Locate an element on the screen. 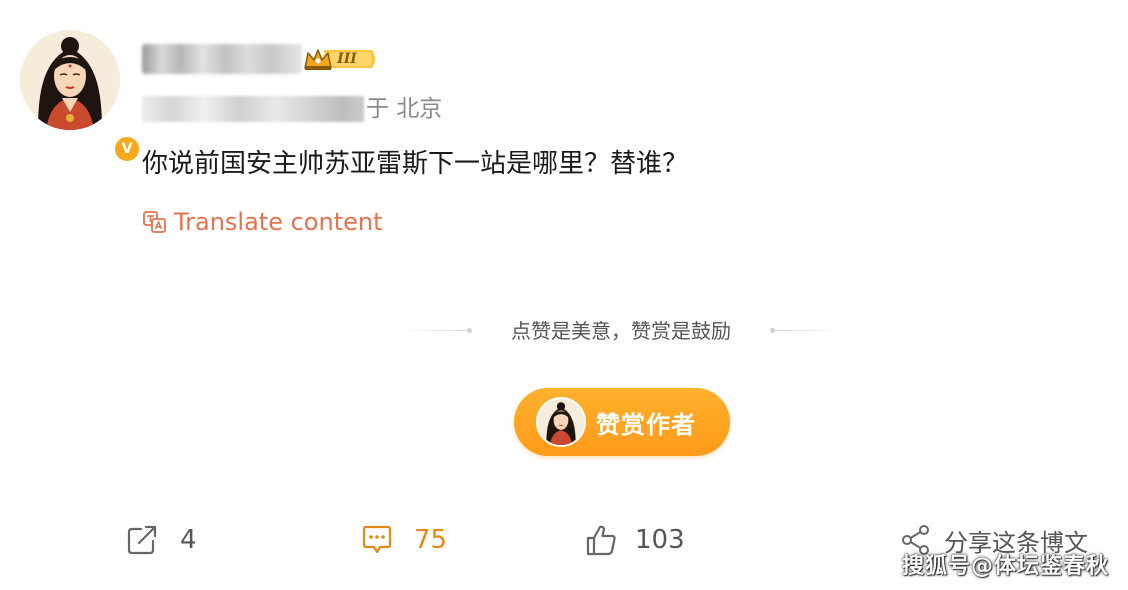  reward-tagline: 点赞是美意，赞赏是鼓励 is located at coordinates (621, 331).